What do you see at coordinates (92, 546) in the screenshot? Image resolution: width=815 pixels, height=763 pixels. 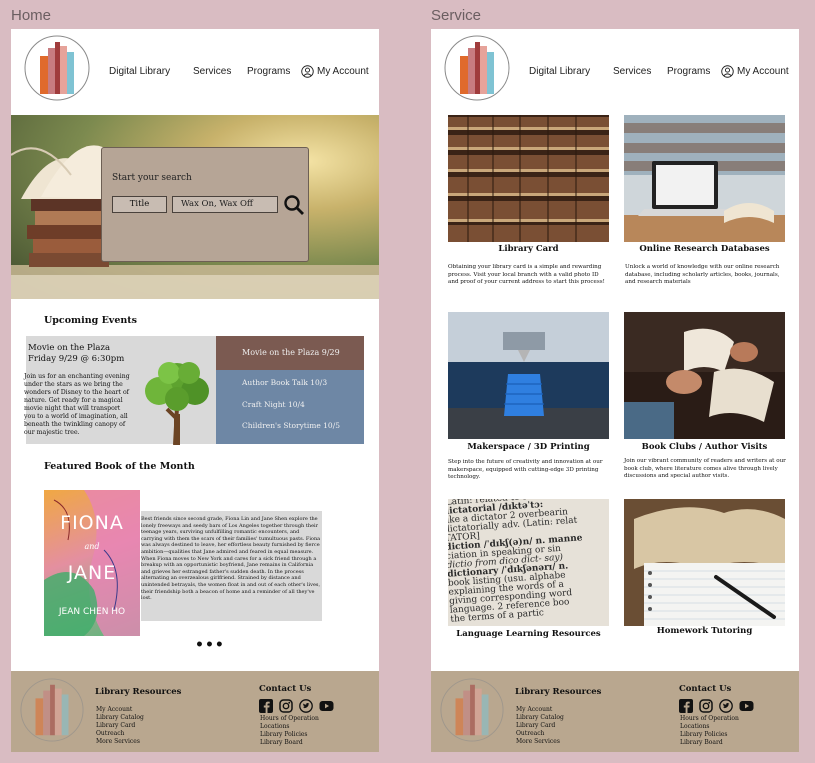 I see `cover-and: and` at bounding box center [92, 546].